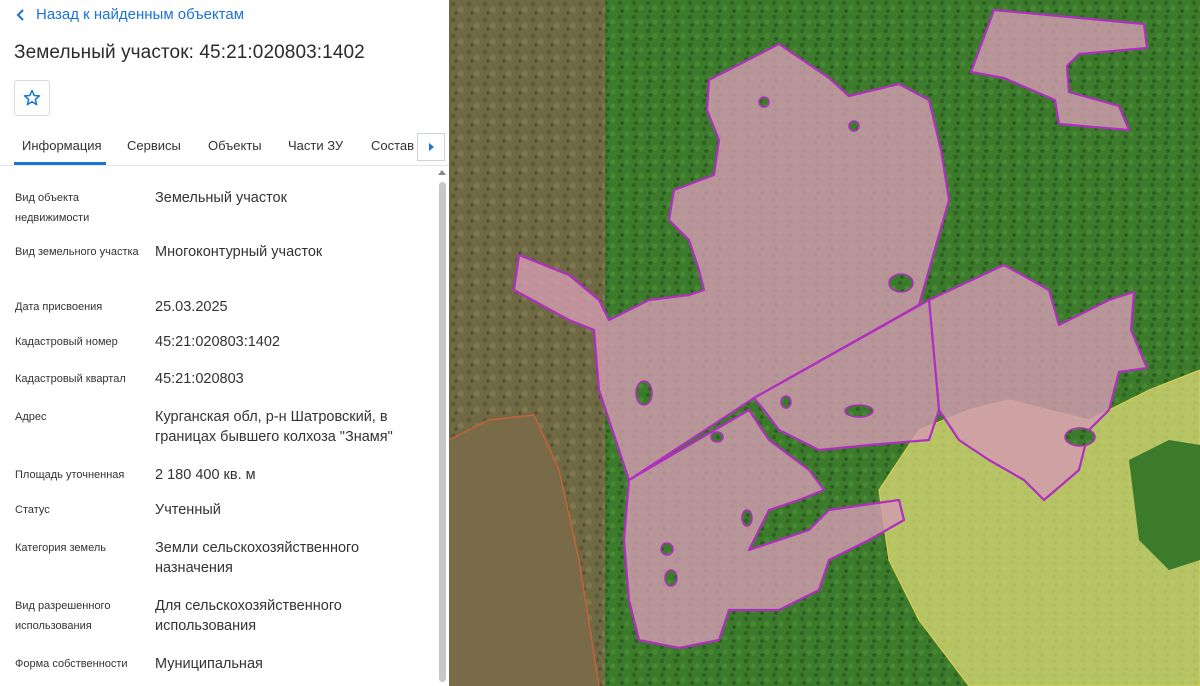 The height and width of the screenshot is (686, 1200). What do you see at coordinates (191, 307) in the screenshot?
I see `detail-value: 25.03.2025` at bounding box center [191, 307].